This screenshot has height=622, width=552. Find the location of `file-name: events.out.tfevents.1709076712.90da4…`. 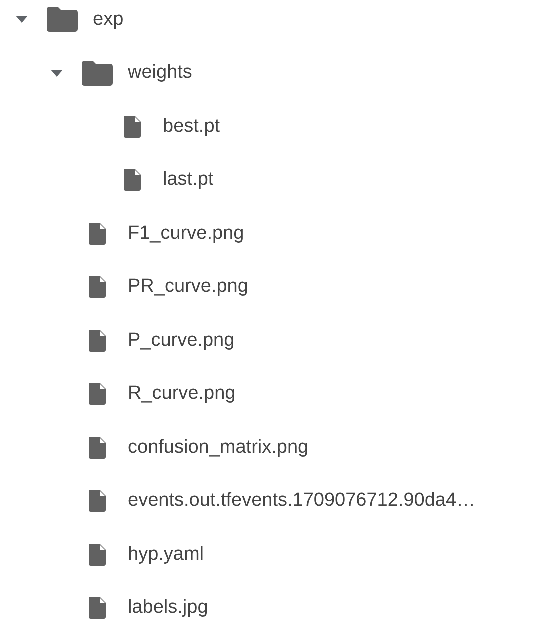

file-name: events.out.tfevents.1709076712.90da4… is located at coordinates (302, 501).